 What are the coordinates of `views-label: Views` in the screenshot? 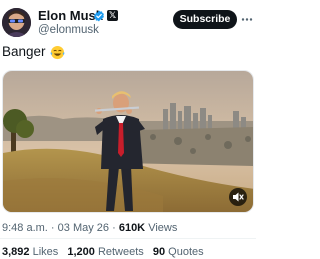 It's located at (163, 228).